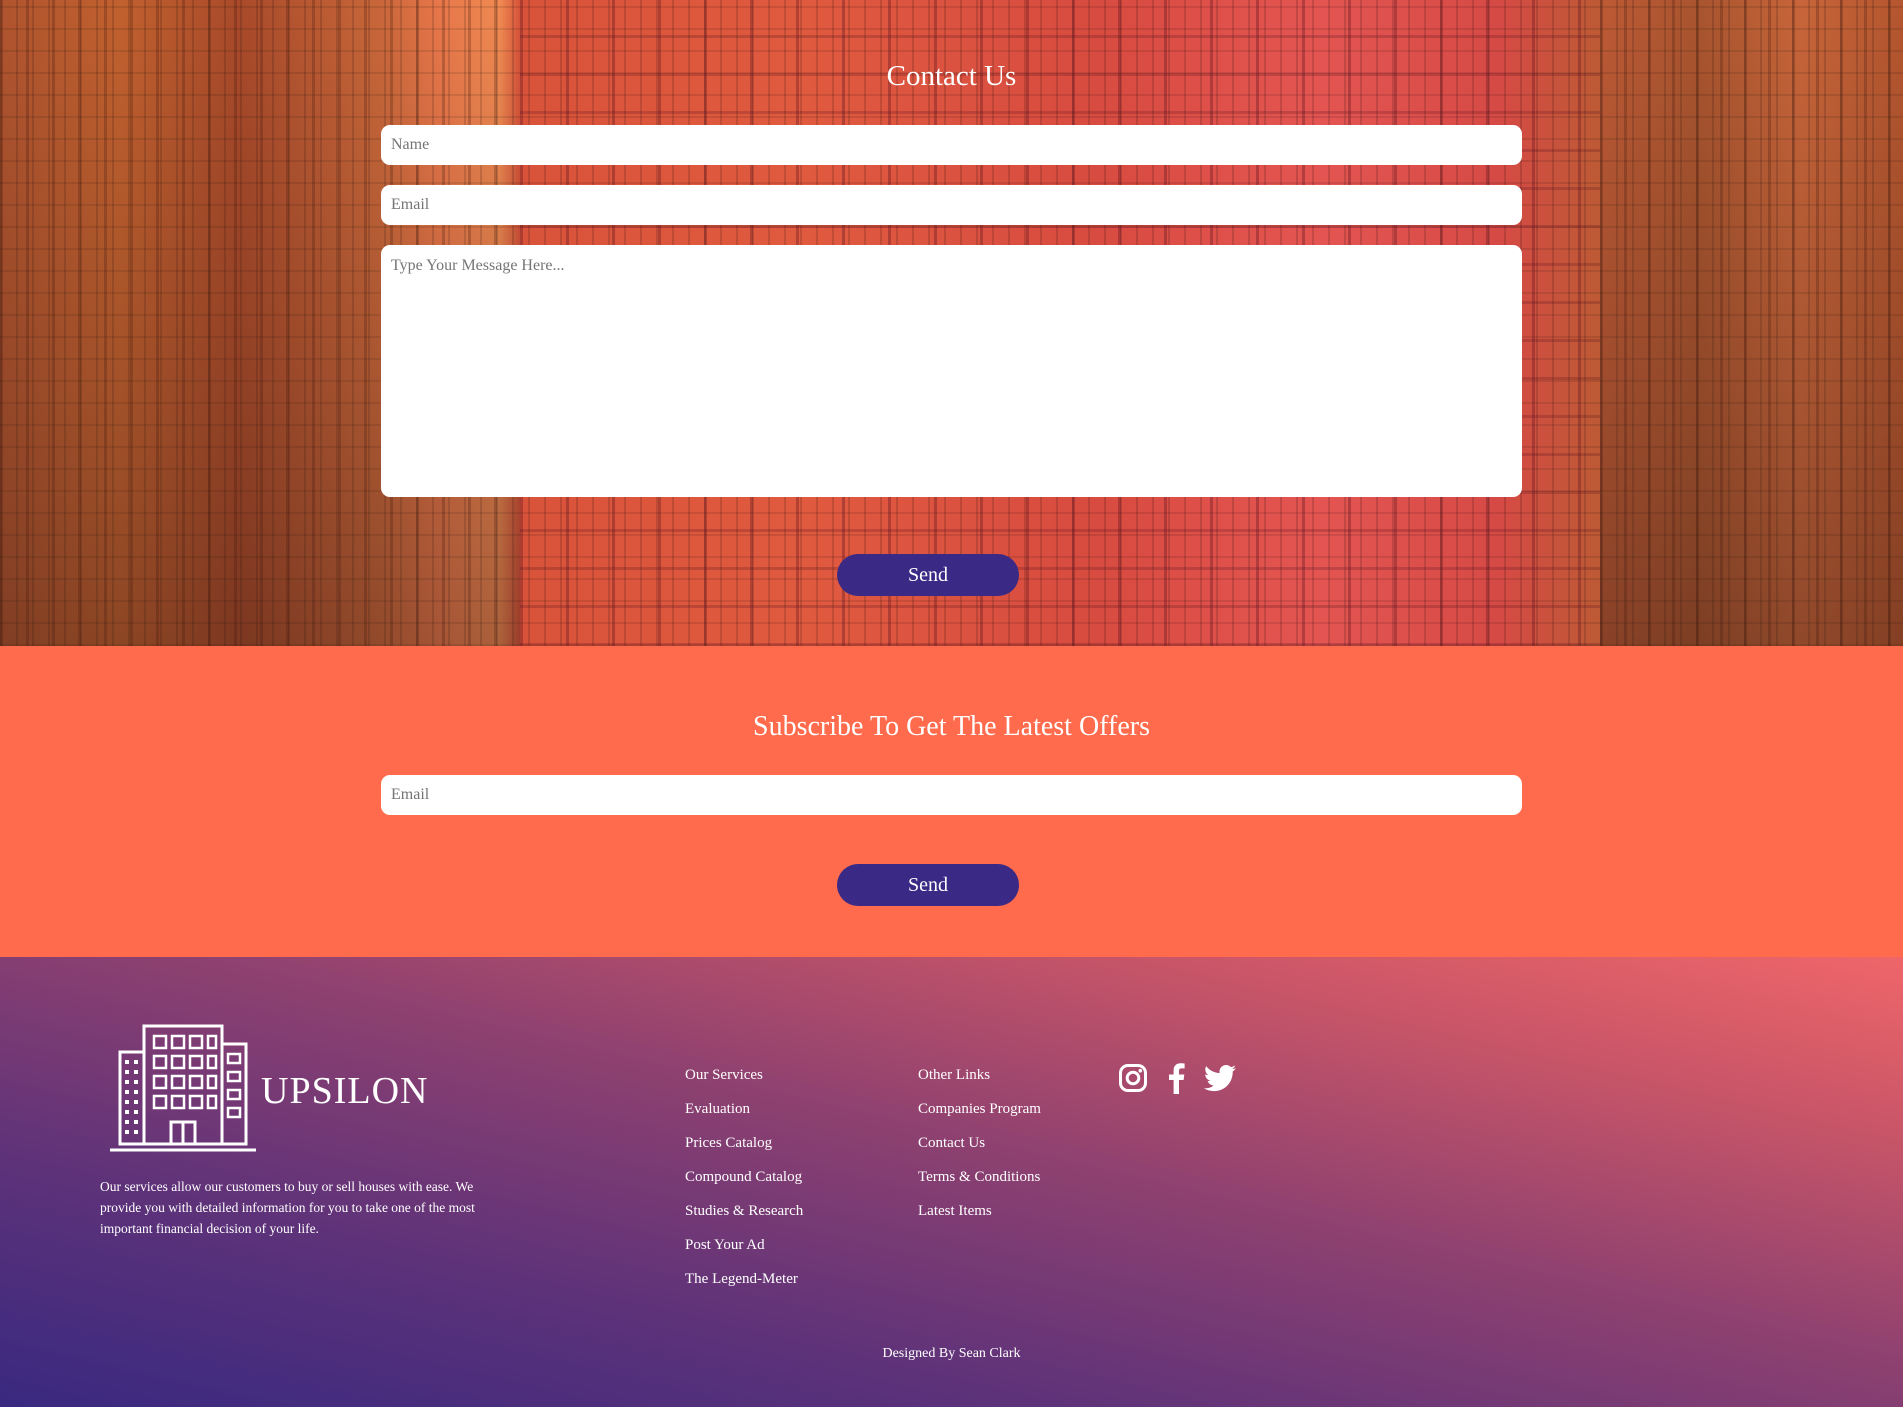  I want to click on message-textarea, so click(951, 371).